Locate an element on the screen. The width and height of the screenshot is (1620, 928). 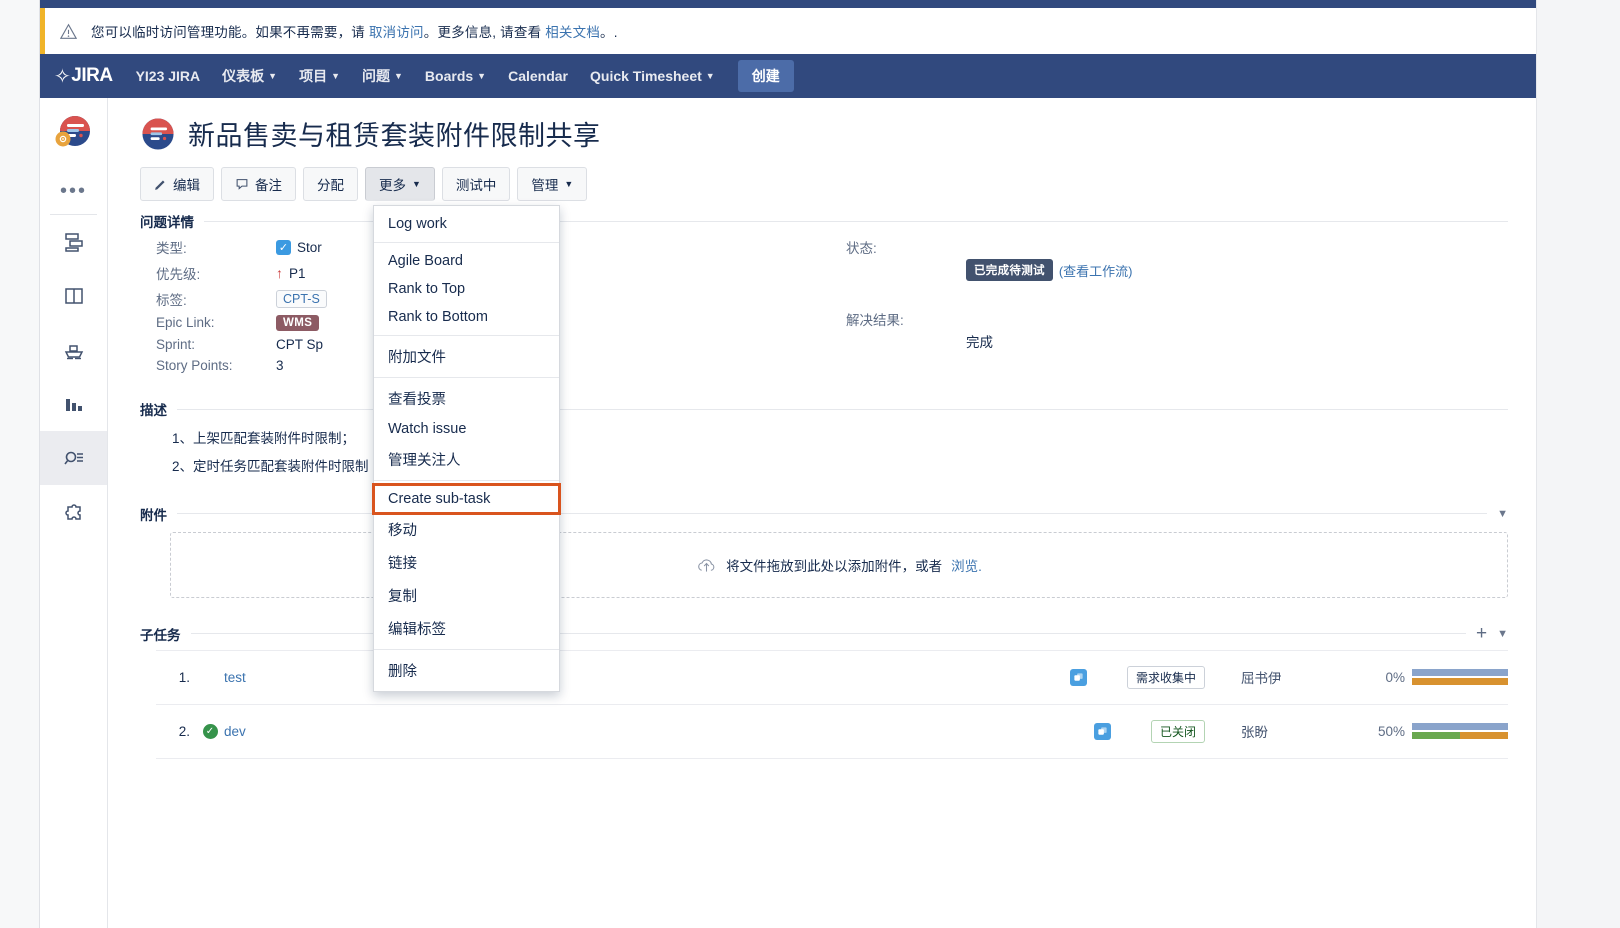
menu-item-move: 移动 is located at coordinates (466, 529).